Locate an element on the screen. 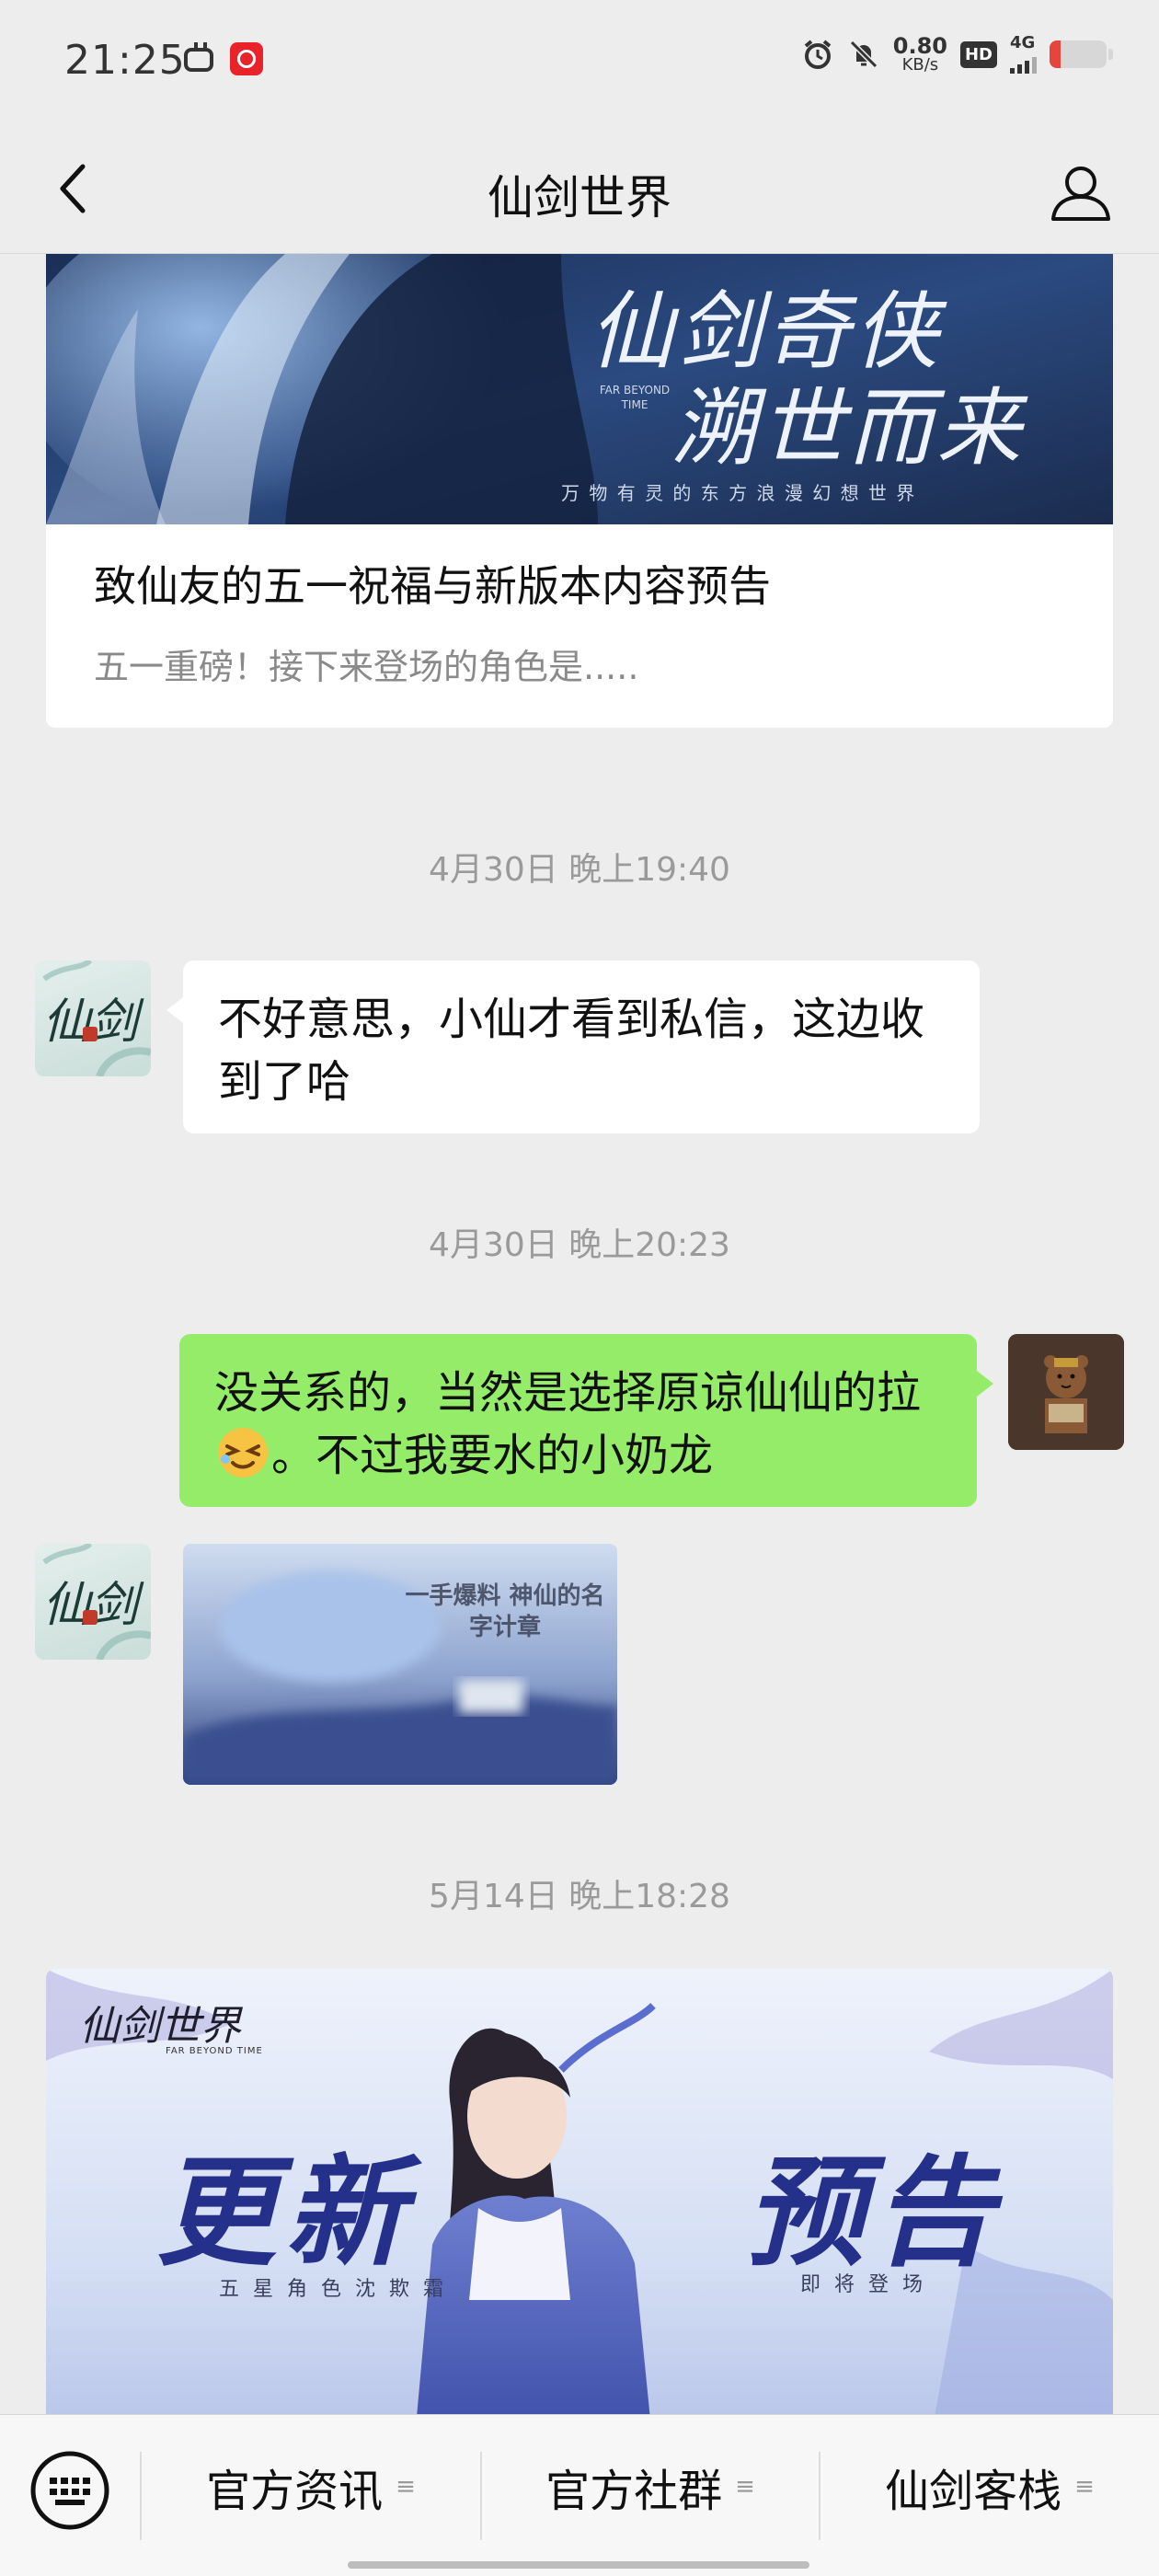  banner-sub-right: 即 将 登 场 is located at coordinates (863, 2284).